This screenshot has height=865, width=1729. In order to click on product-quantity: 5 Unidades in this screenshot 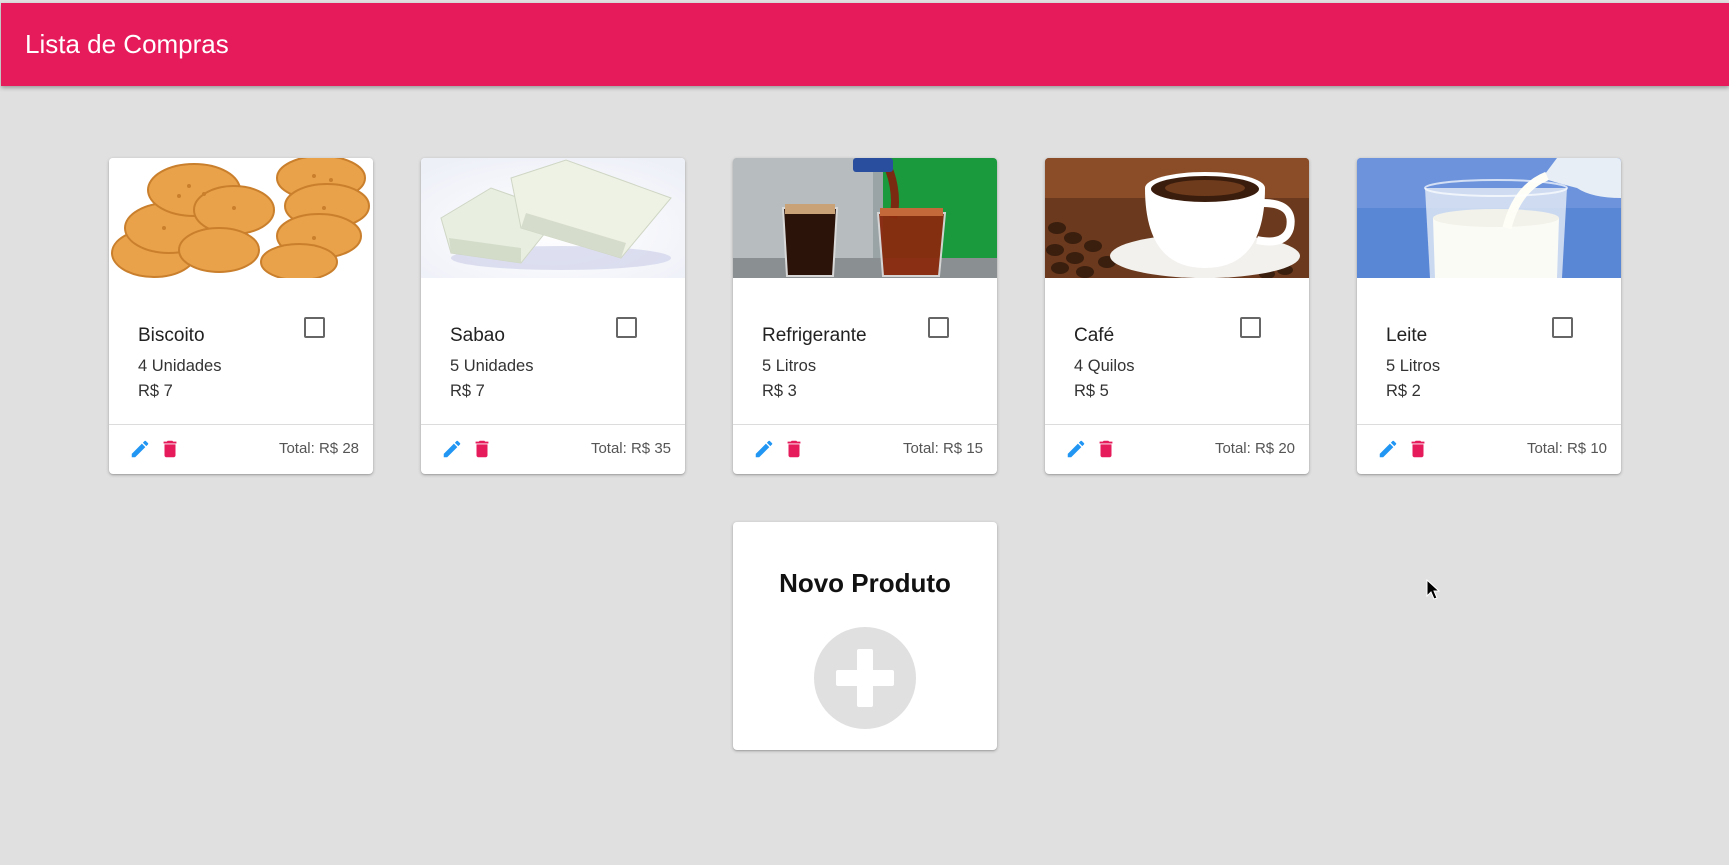, I will do `click(492, 366)`.